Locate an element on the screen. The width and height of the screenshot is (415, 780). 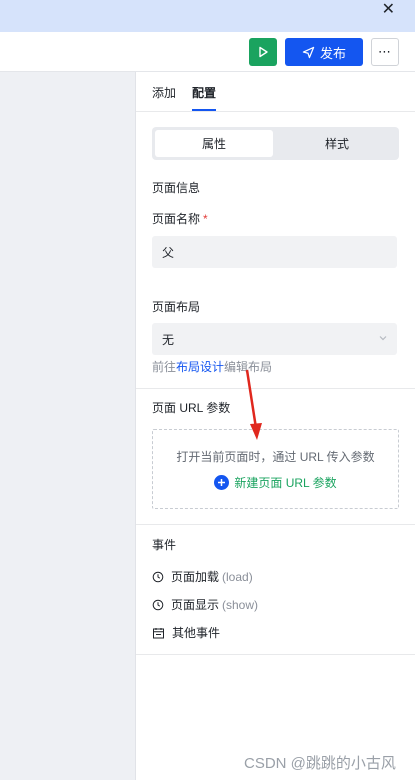
layout-design-link: 布局设计 is located at coordinates (200, 367).